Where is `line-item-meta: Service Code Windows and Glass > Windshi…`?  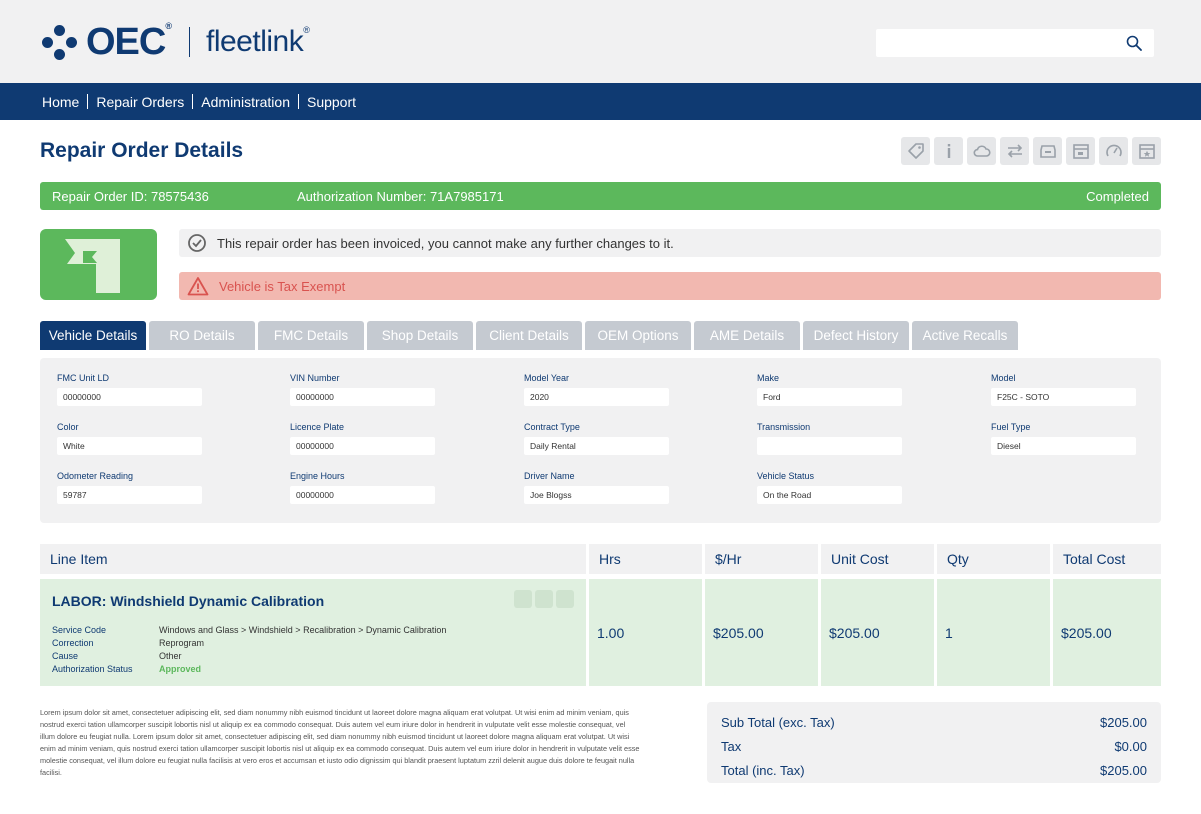 line-item-meta: Service Code Windows and Glass > Windshi… is located at coordinates (319, 649).